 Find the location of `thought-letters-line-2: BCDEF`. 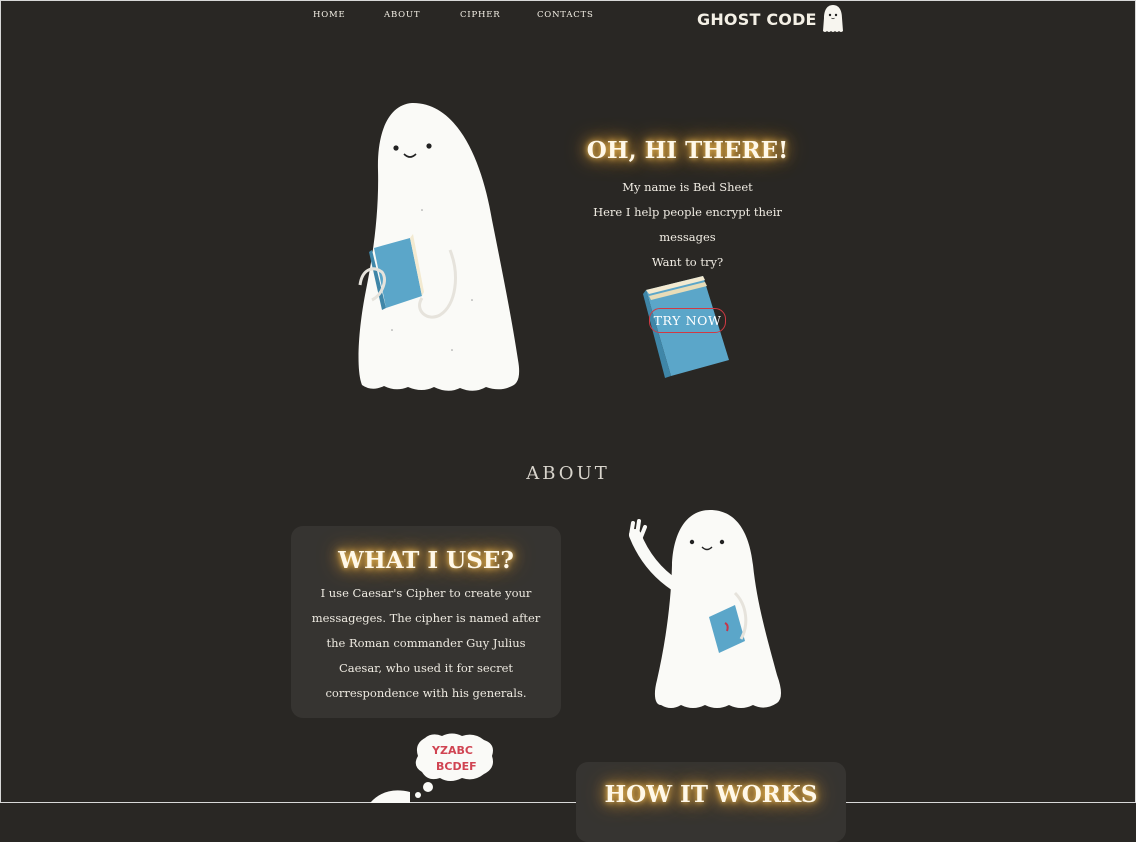

thought-letters-line-2: BCDEF is located at coordinates (456, 766).